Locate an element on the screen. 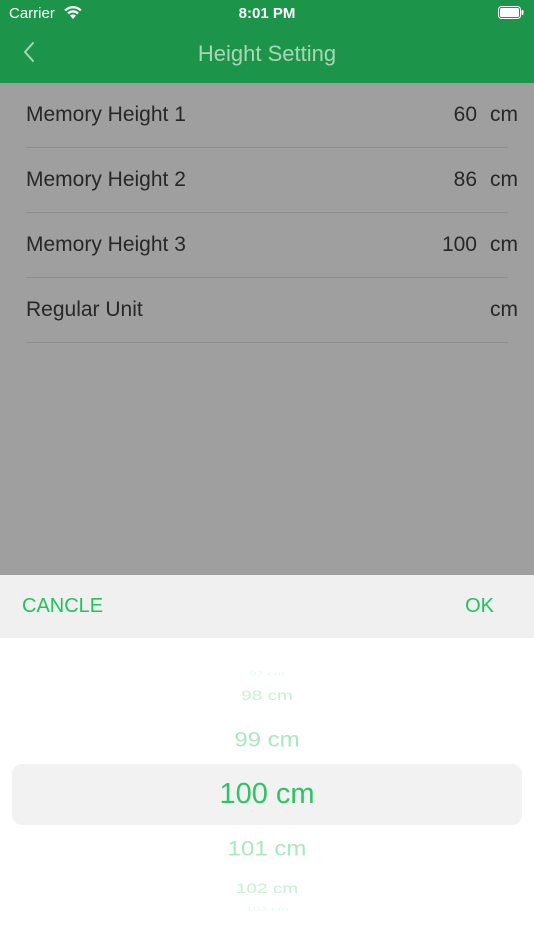  picker-option: 101 cm is located at coordinates (267, 848).